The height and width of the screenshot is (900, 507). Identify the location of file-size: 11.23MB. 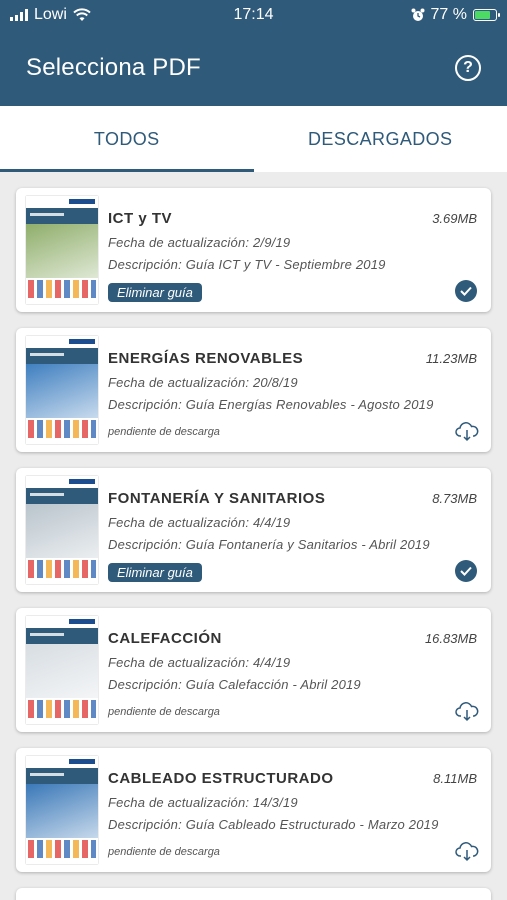
(451, 358).